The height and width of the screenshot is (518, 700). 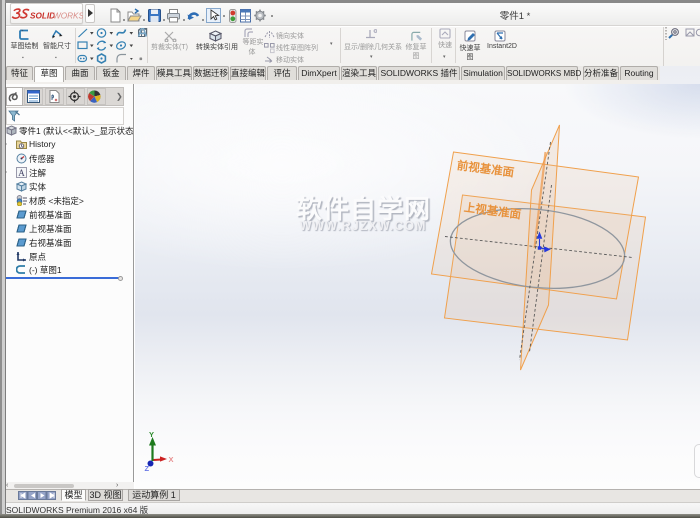 What do you see at coordinates (170, 459) in the screenshot?
I see `svg-text: X` at bounding box center [170, 459].